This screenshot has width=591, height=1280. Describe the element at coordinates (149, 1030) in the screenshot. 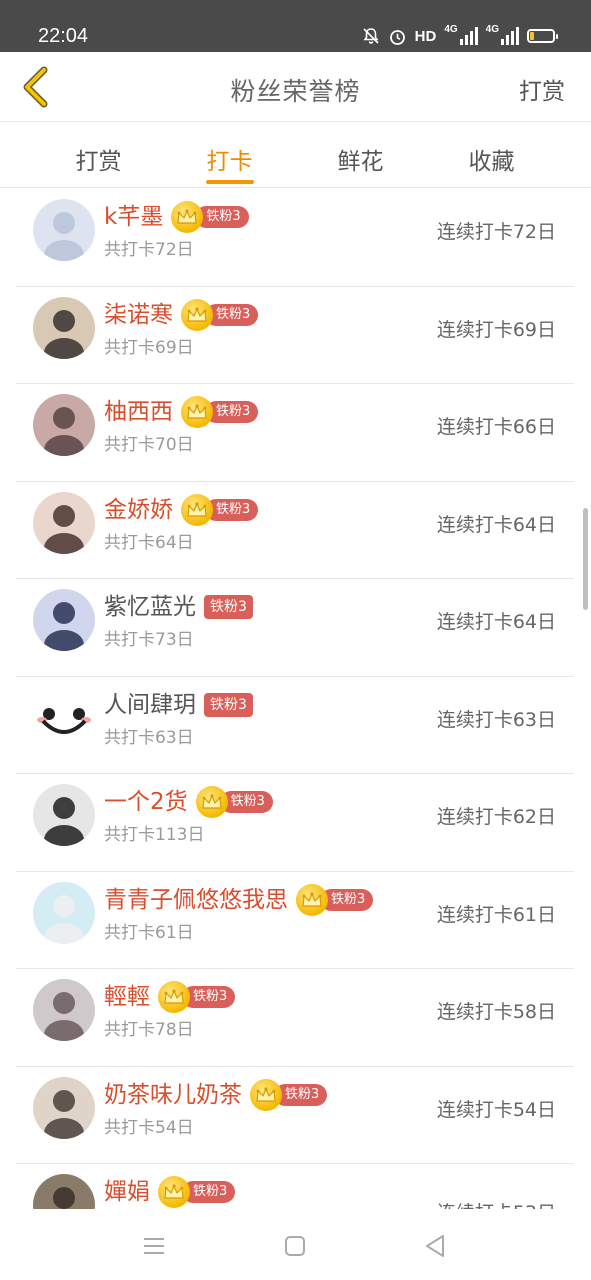

I see `total-checkins: 共打卡78日` at that location.